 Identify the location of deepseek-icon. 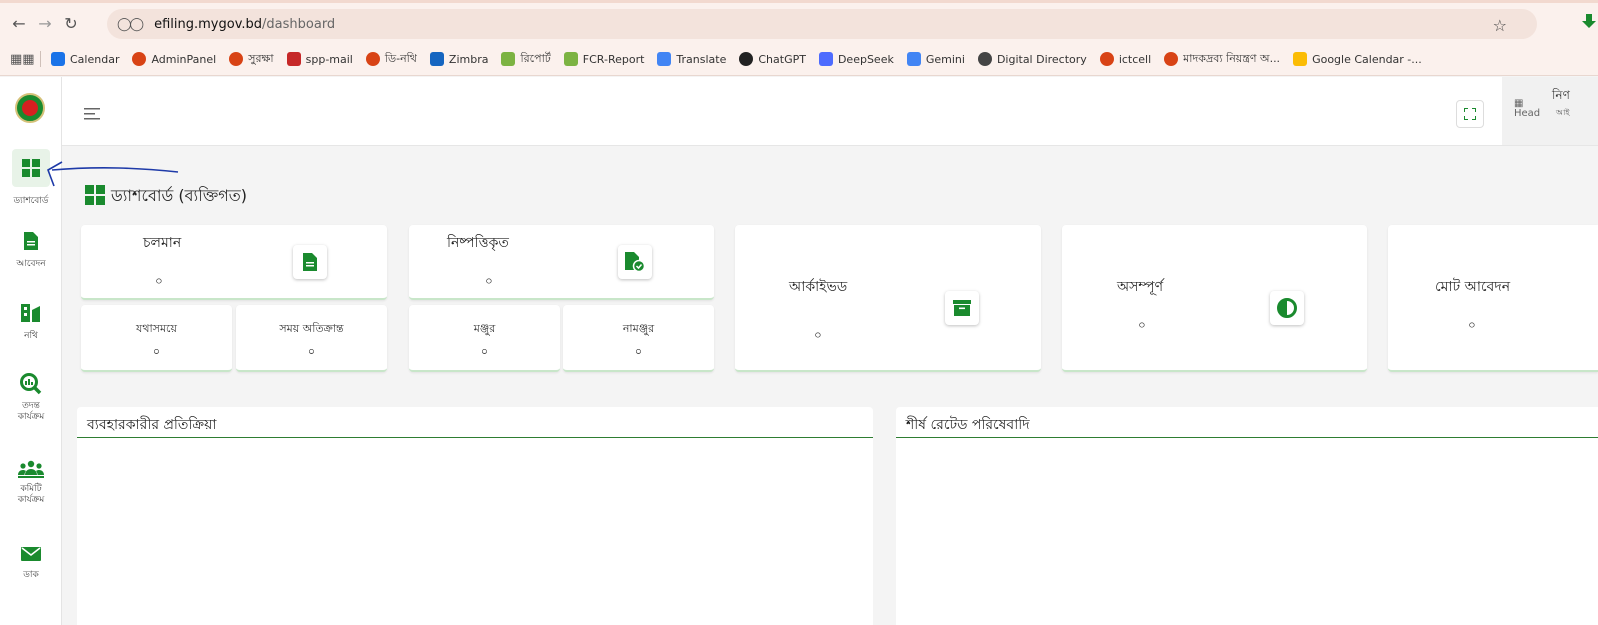
(825, 59).